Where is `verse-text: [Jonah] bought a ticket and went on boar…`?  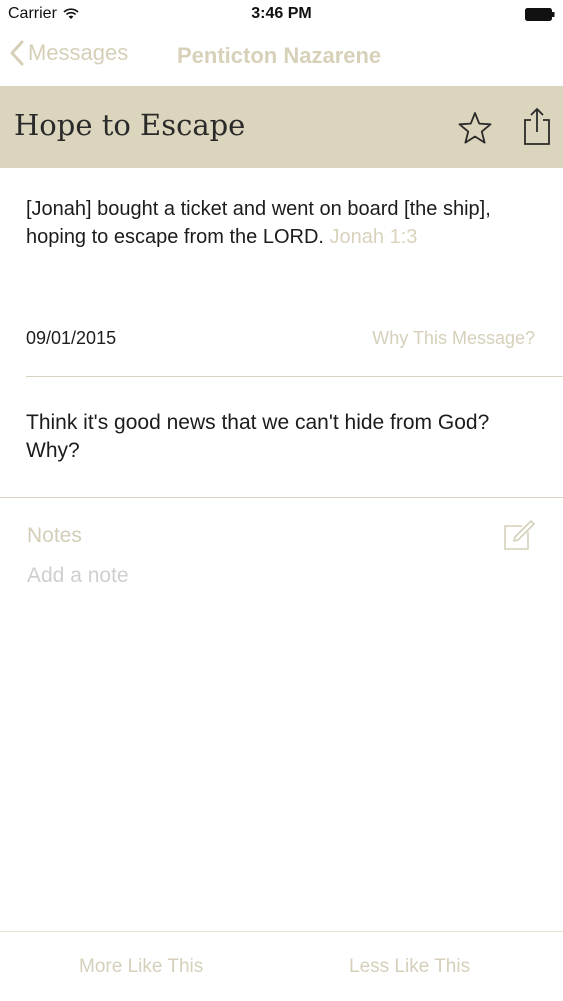 verse-text: [Jonah] bought a ticket and went on boar… is located at coordinates (286, 223).